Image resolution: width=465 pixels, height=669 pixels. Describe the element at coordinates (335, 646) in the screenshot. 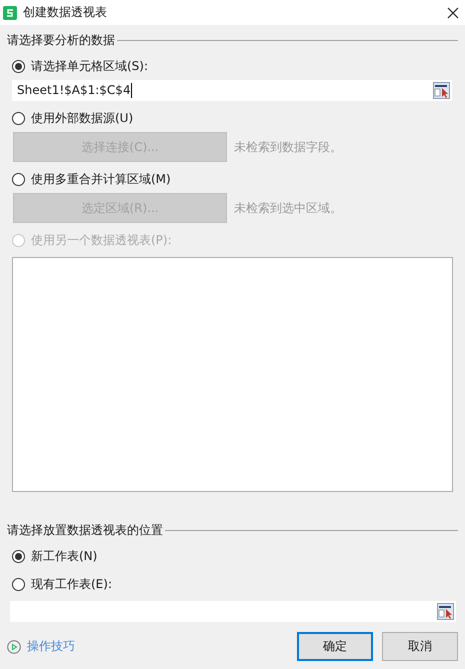

I see `ok-button: 确定` at that location.